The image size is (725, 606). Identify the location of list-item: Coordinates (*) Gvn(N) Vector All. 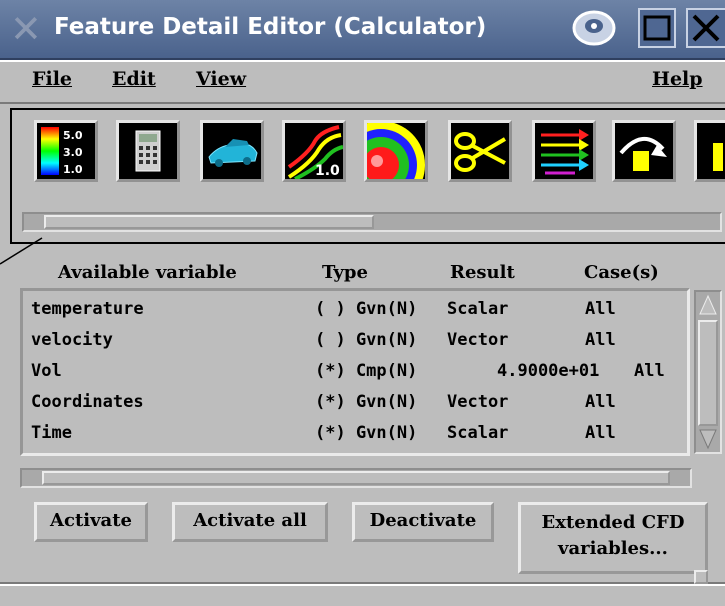
(356, 403).